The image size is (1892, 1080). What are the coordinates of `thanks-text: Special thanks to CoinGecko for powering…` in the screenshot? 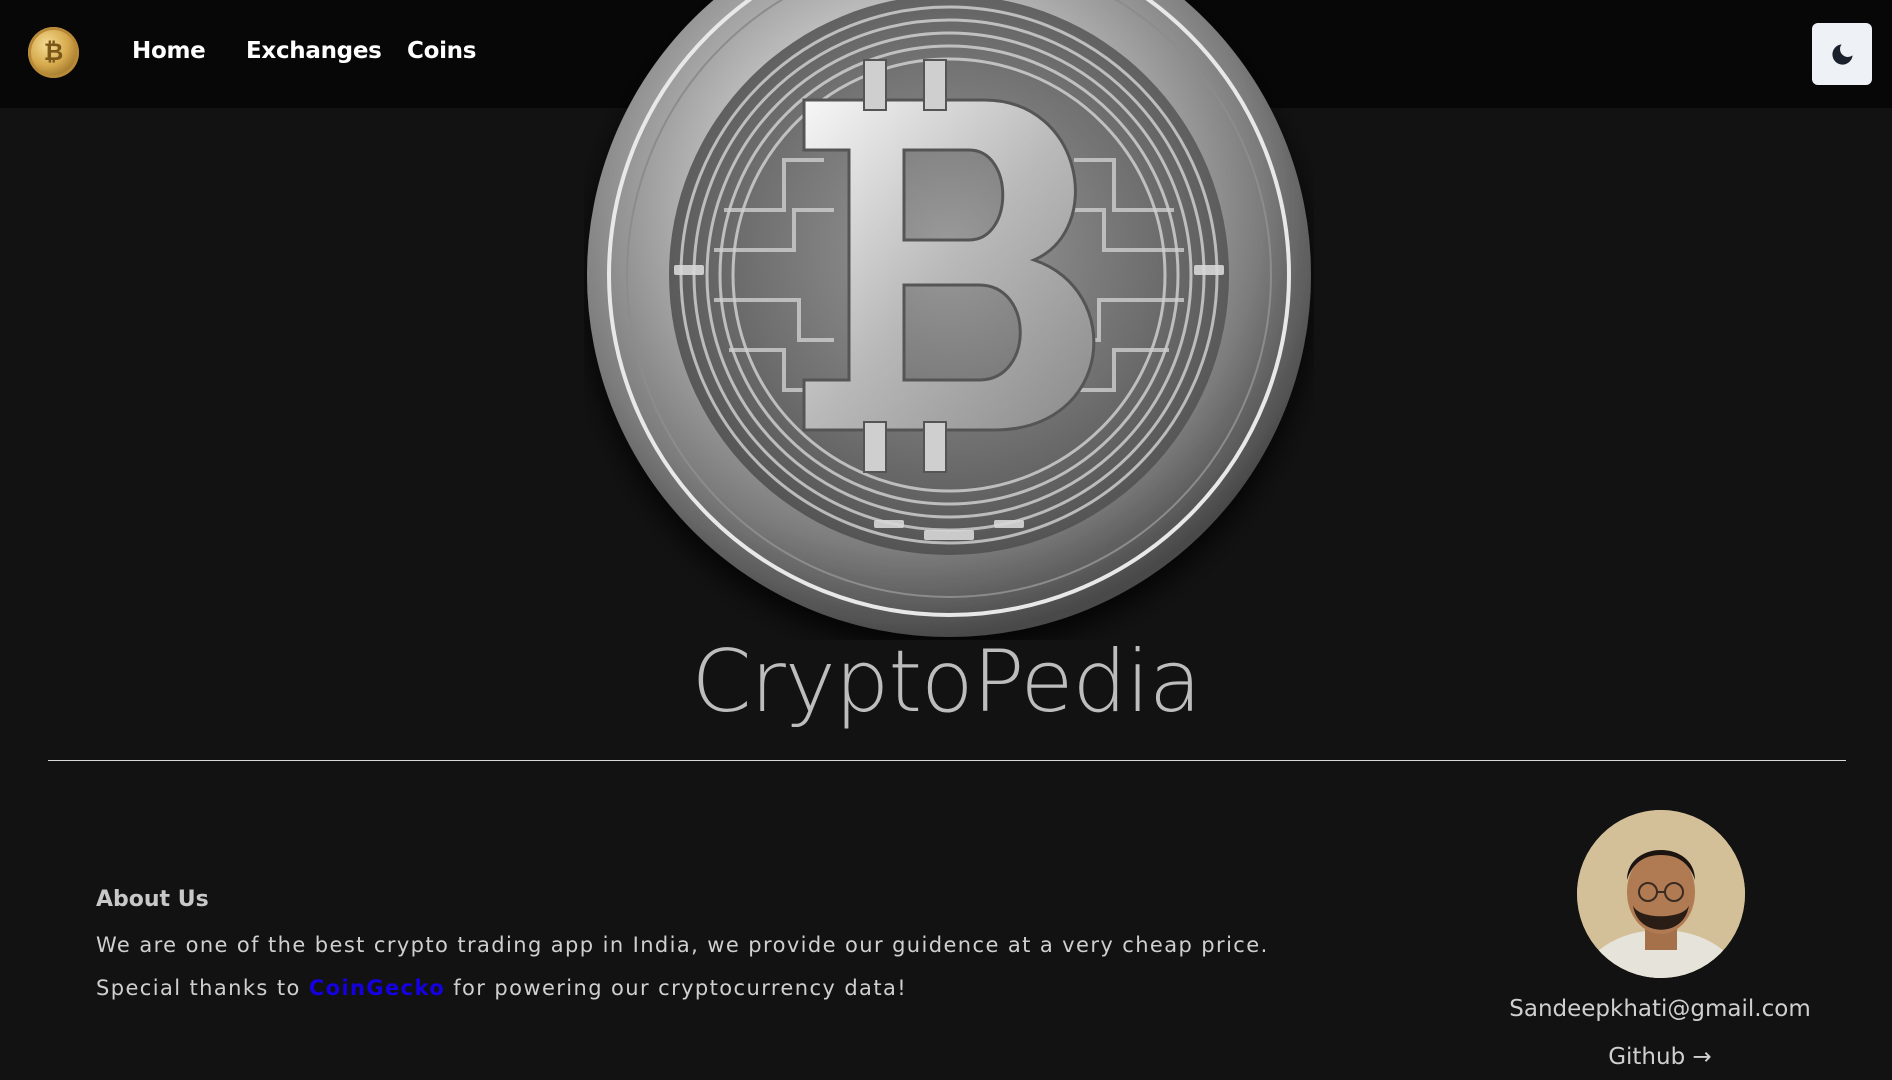 It's located at (501, 988).